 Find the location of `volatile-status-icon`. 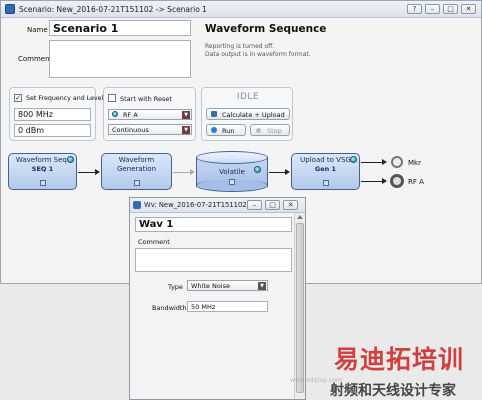

volatile-status-icon is located at coordinates (257, 169).